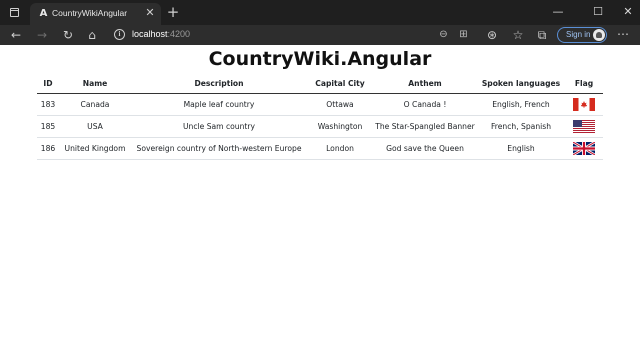  What do you see at coordinates (42, 35) in the screenshot?
I see `forward-icon: →` at bounding box center [42, 35].